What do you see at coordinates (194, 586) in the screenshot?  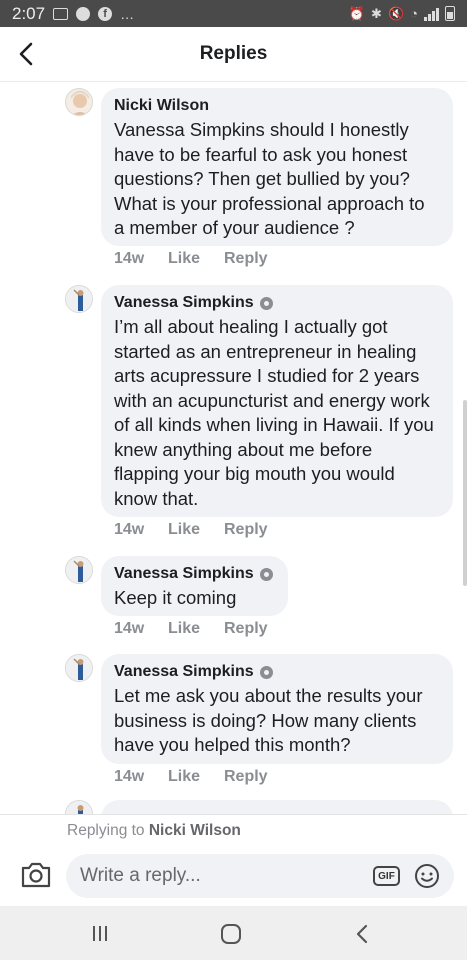 I see `comment-bubble: Vanessa Simpkins Keep it coming` at bounding box center [194, 586].